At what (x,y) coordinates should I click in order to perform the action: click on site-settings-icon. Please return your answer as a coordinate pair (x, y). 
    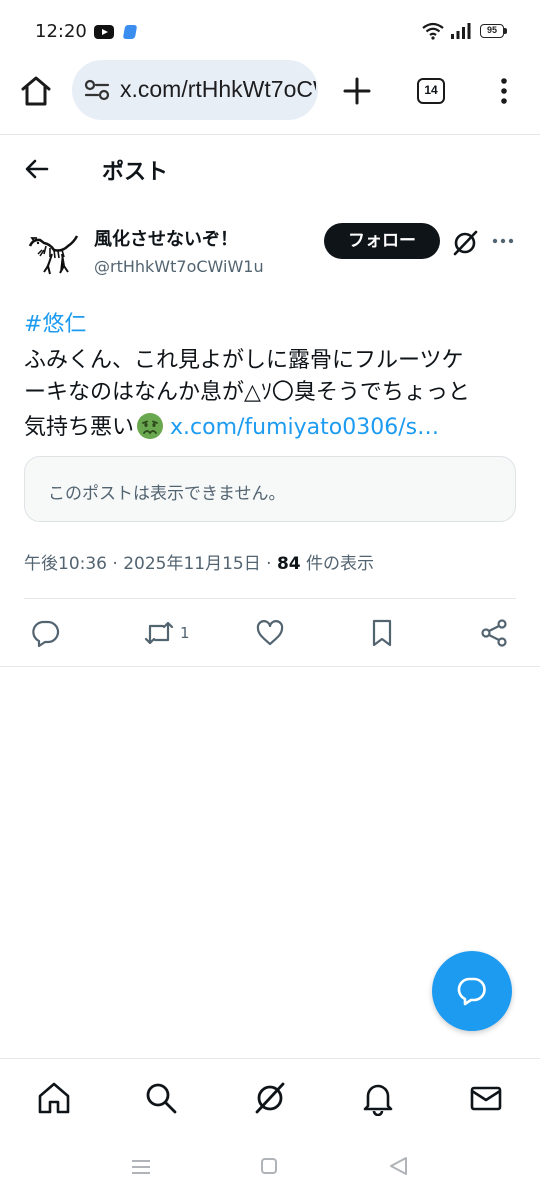
    Looking at the image, I should click on (97, 90).